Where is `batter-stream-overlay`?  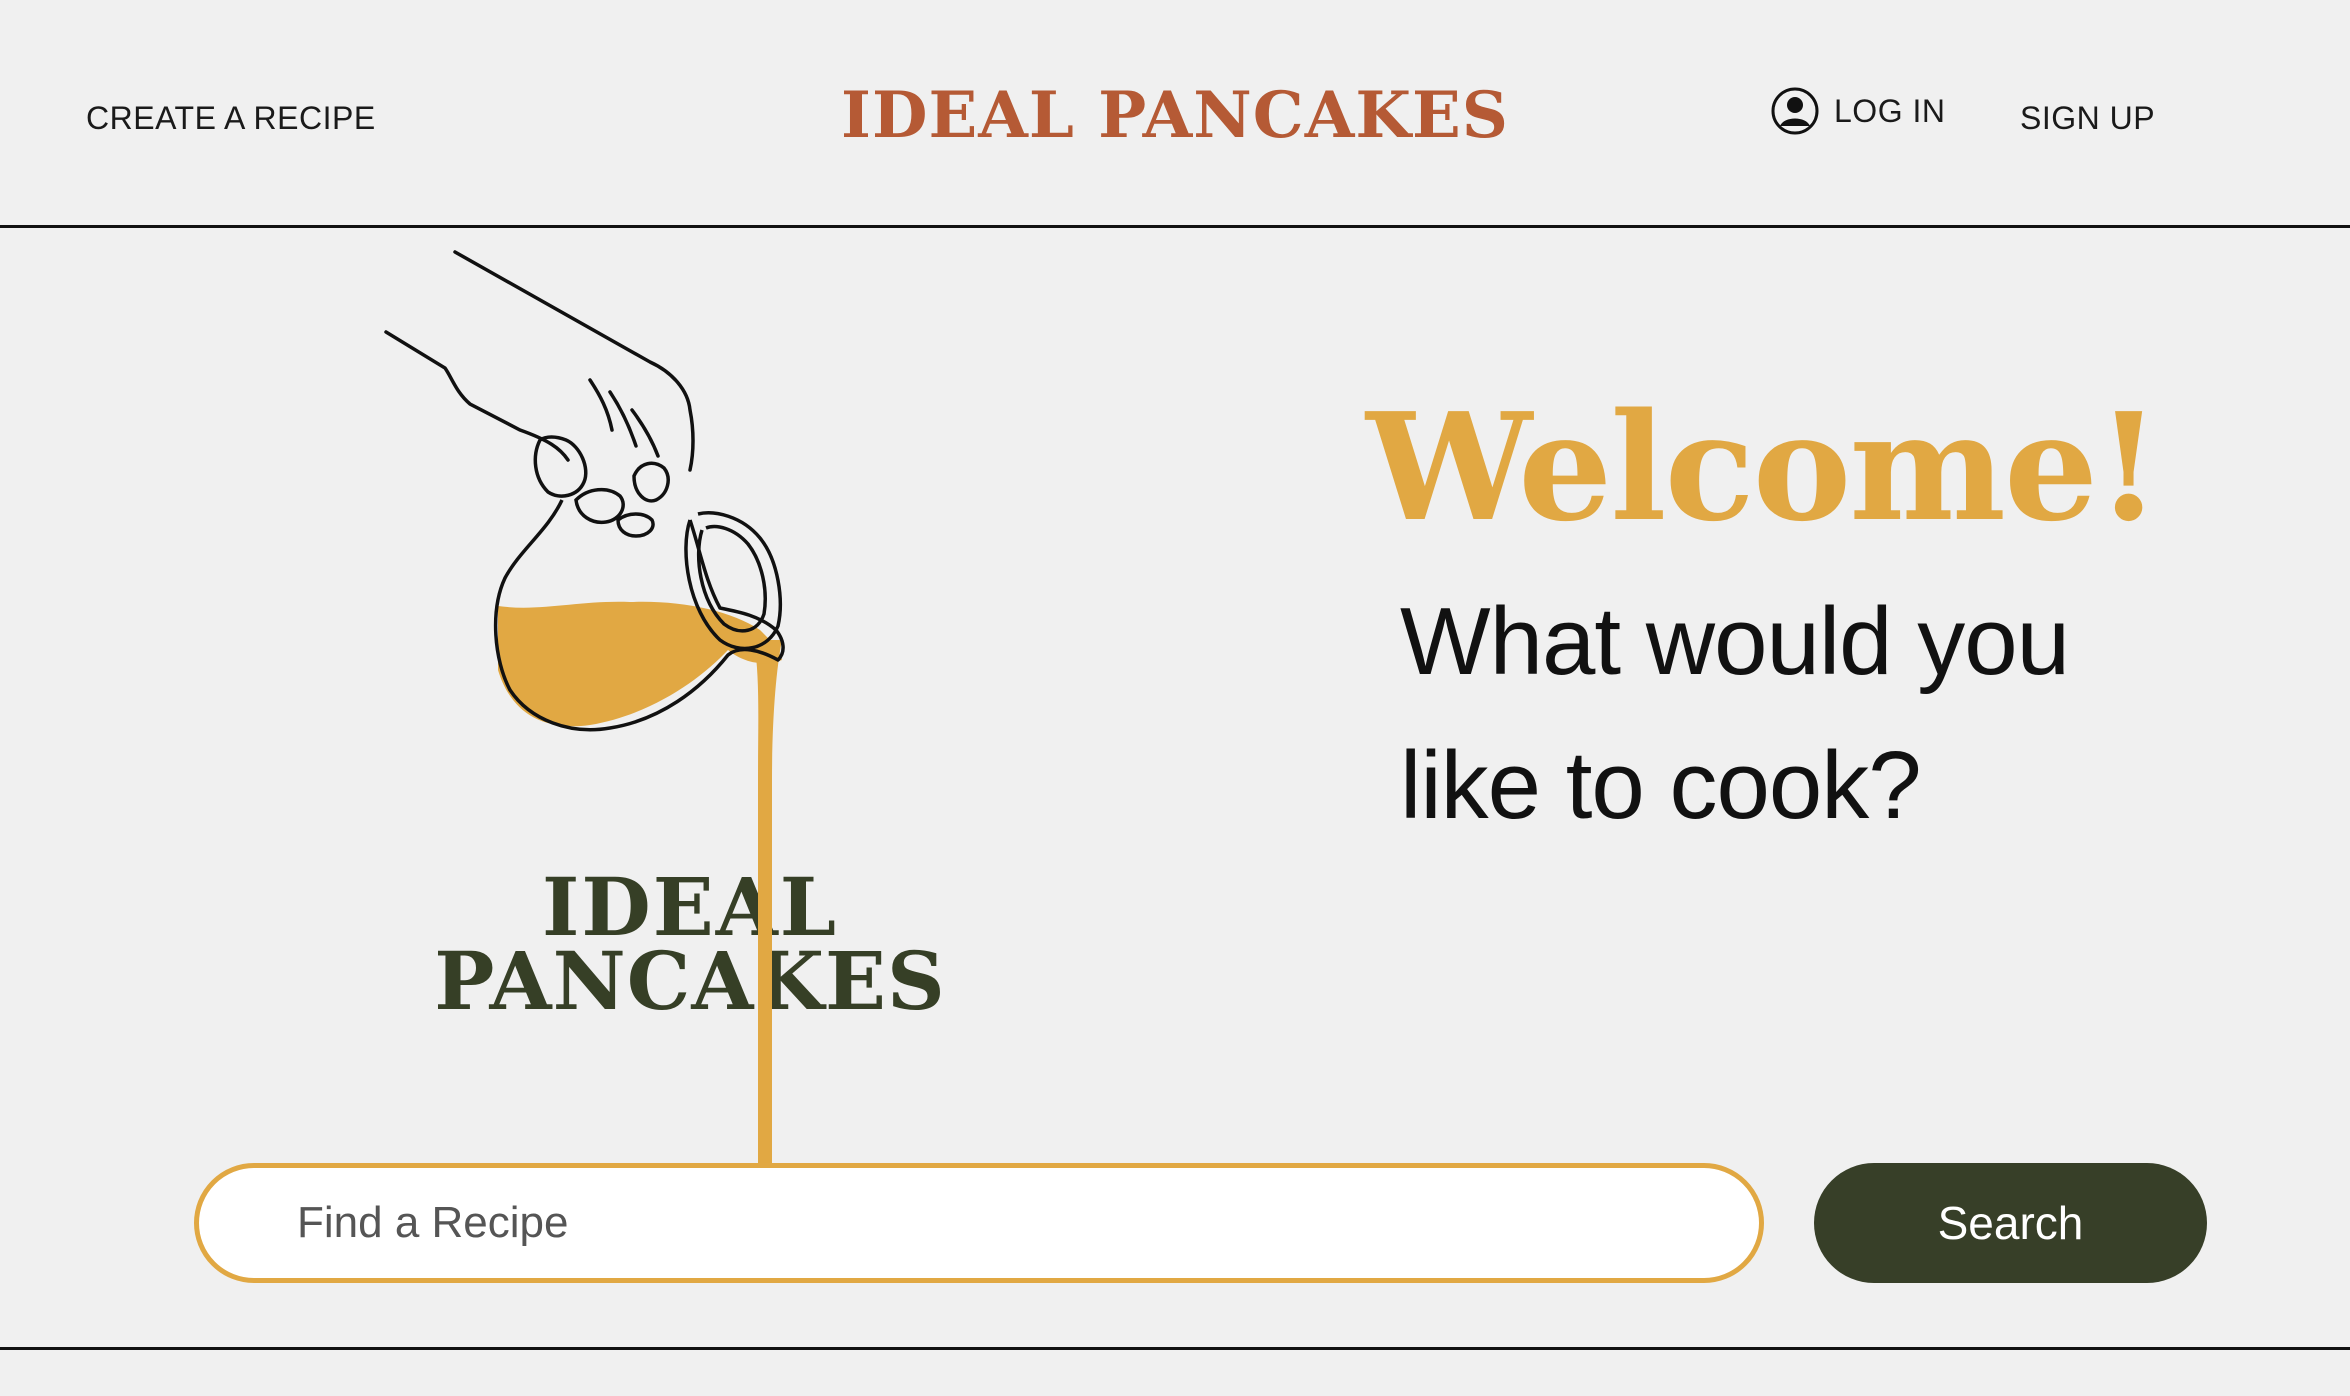
batter-stream-overlay is located at coordinates (765, 1015).